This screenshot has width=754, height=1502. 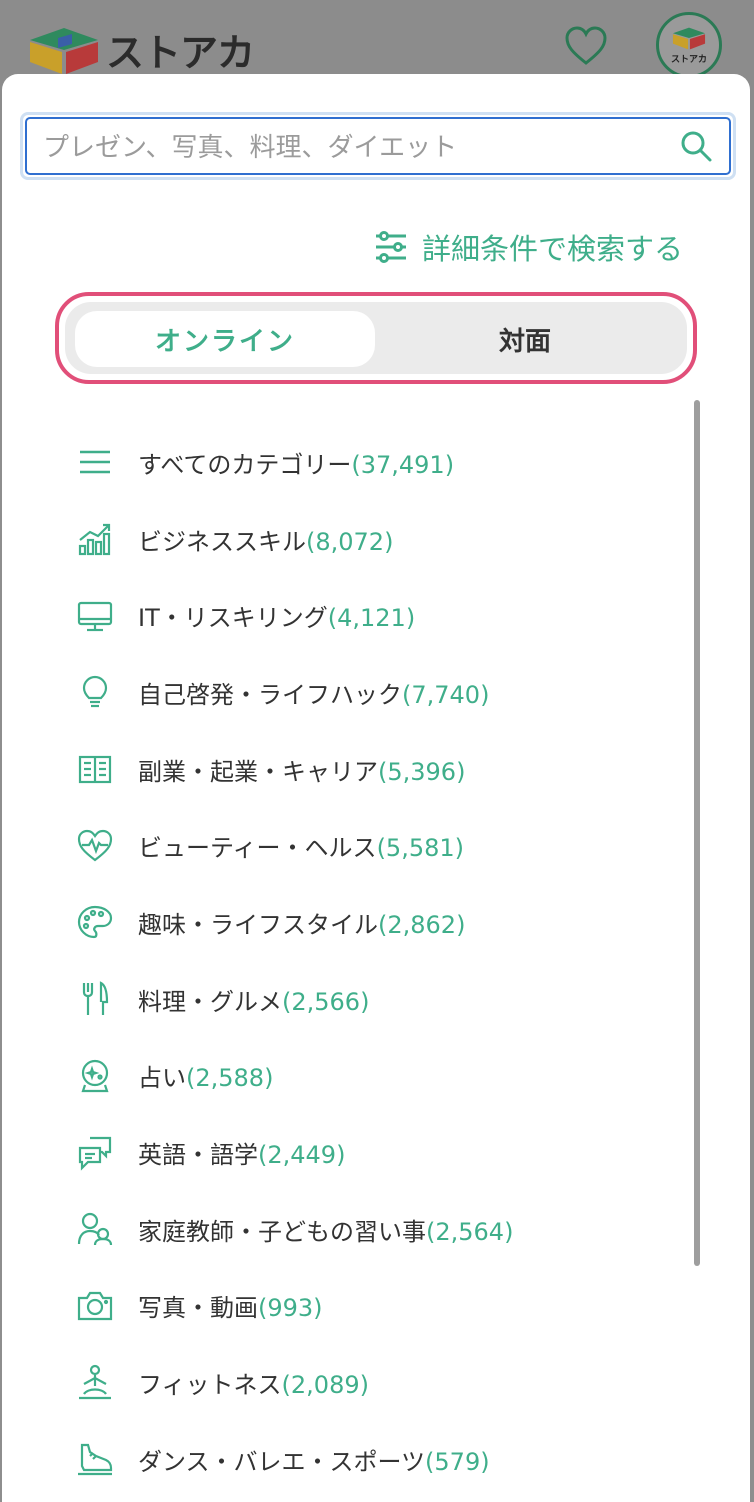 I want to click on logo-text: ストアカ, so click(x=180, y=53).